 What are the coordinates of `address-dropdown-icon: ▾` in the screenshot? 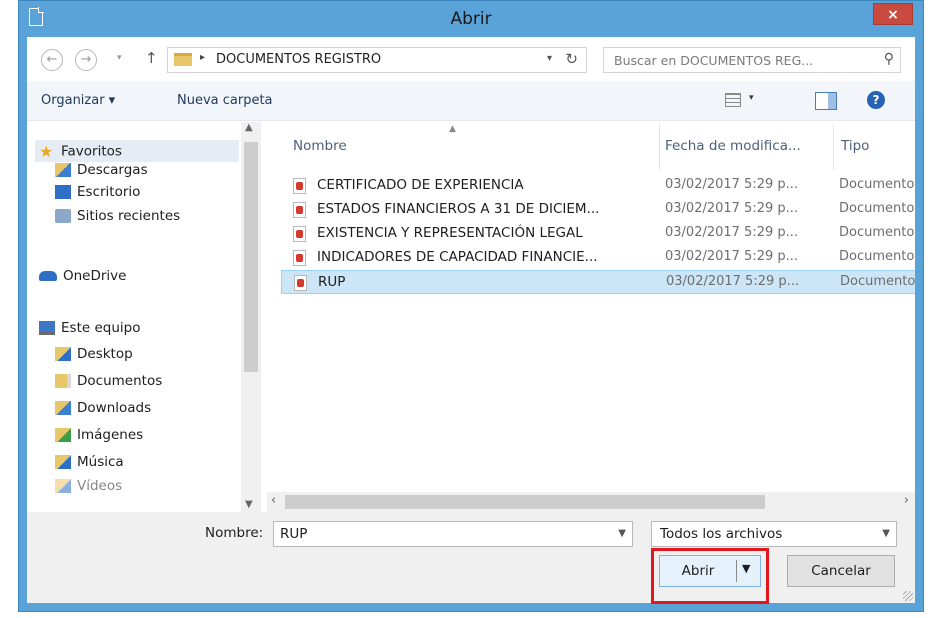 It's located at (549, 58).